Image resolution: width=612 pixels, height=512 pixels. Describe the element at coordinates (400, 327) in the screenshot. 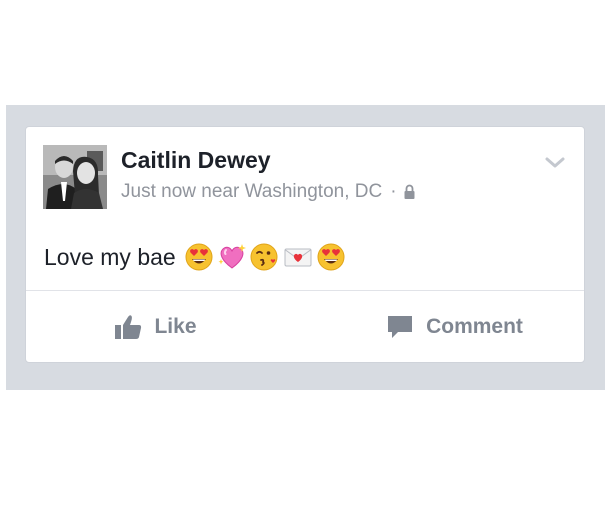

I see `comment-icon` at that location.